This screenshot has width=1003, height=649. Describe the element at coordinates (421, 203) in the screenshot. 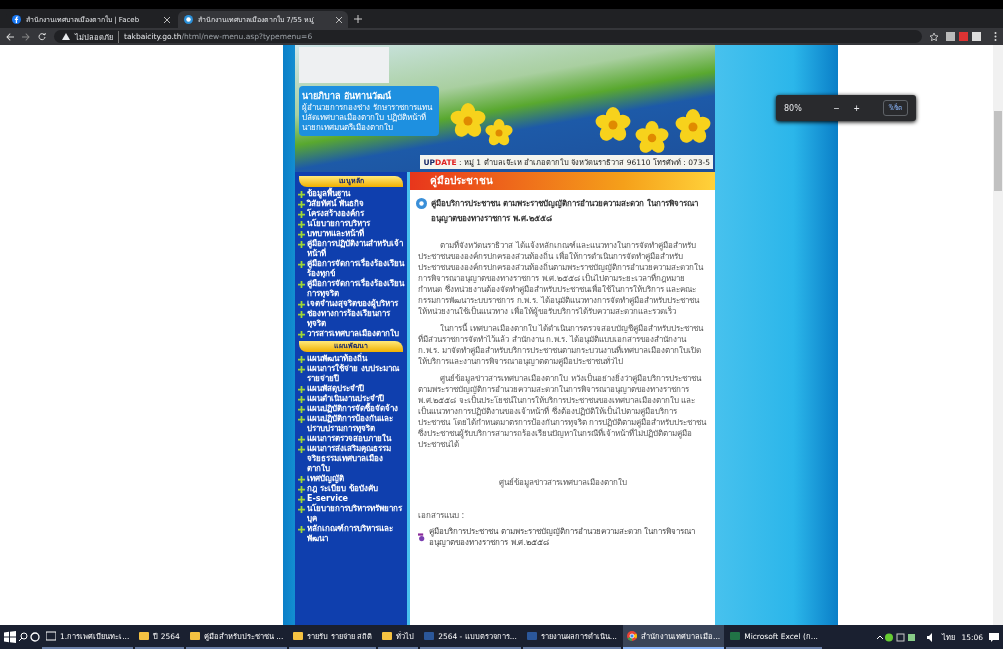

I see `bullet-icon` at that location.